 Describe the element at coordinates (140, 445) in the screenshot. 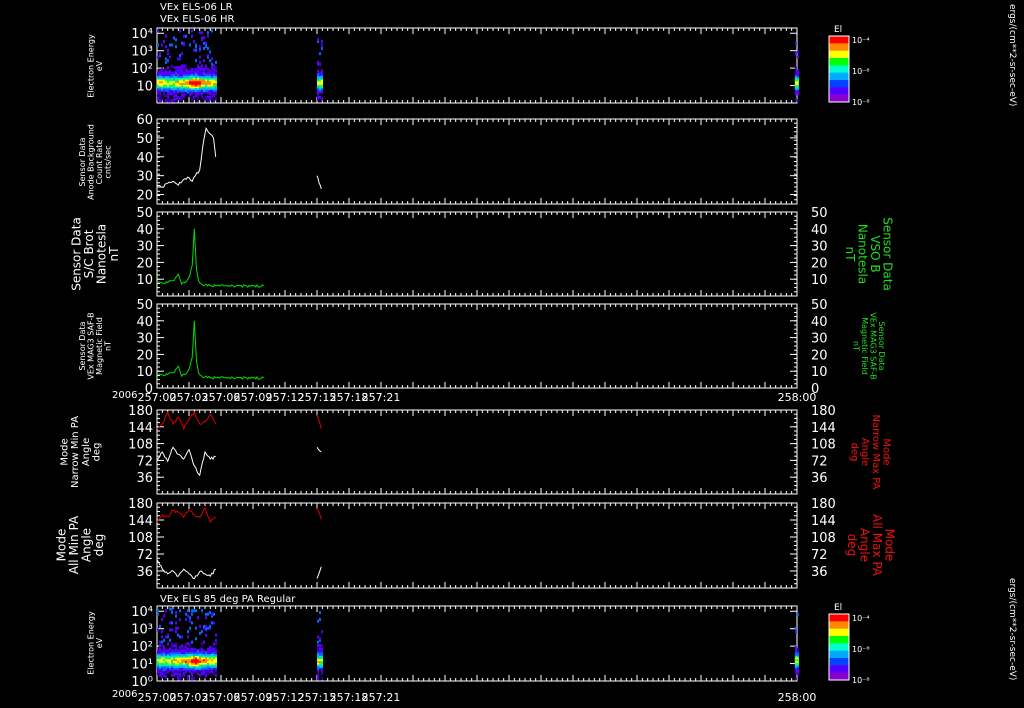

I see `y-tick-label: 108` at that location.